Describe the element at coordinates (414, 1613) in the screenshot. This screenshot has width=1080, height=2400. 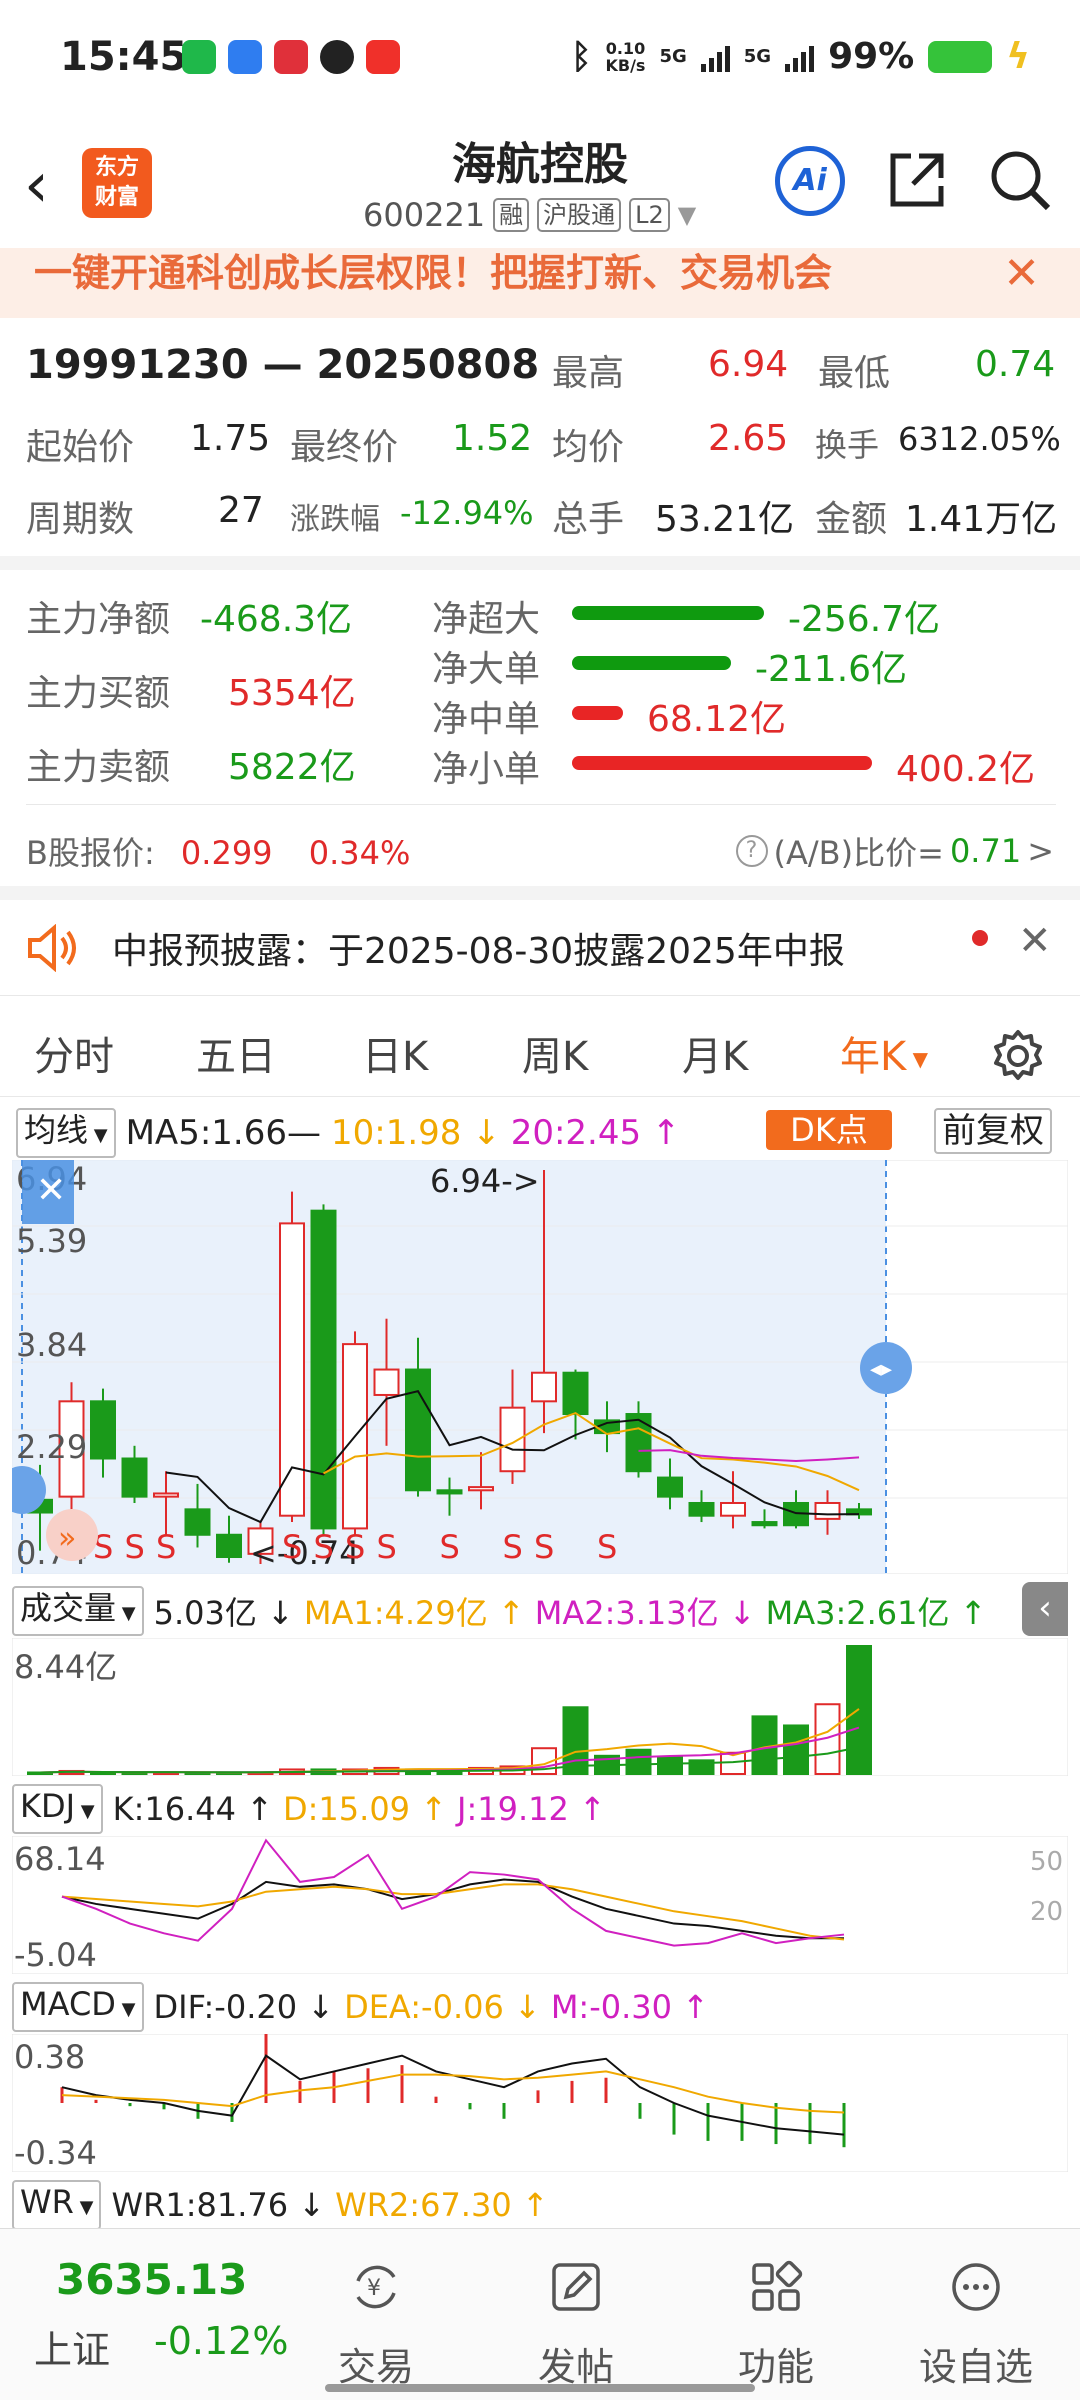
I see `volume-ma1: MA1:4.29亿 ↑` at that location.